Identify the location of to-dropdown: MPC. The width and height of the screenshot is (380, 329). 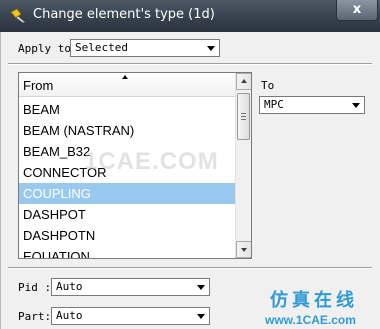
(312, 105).